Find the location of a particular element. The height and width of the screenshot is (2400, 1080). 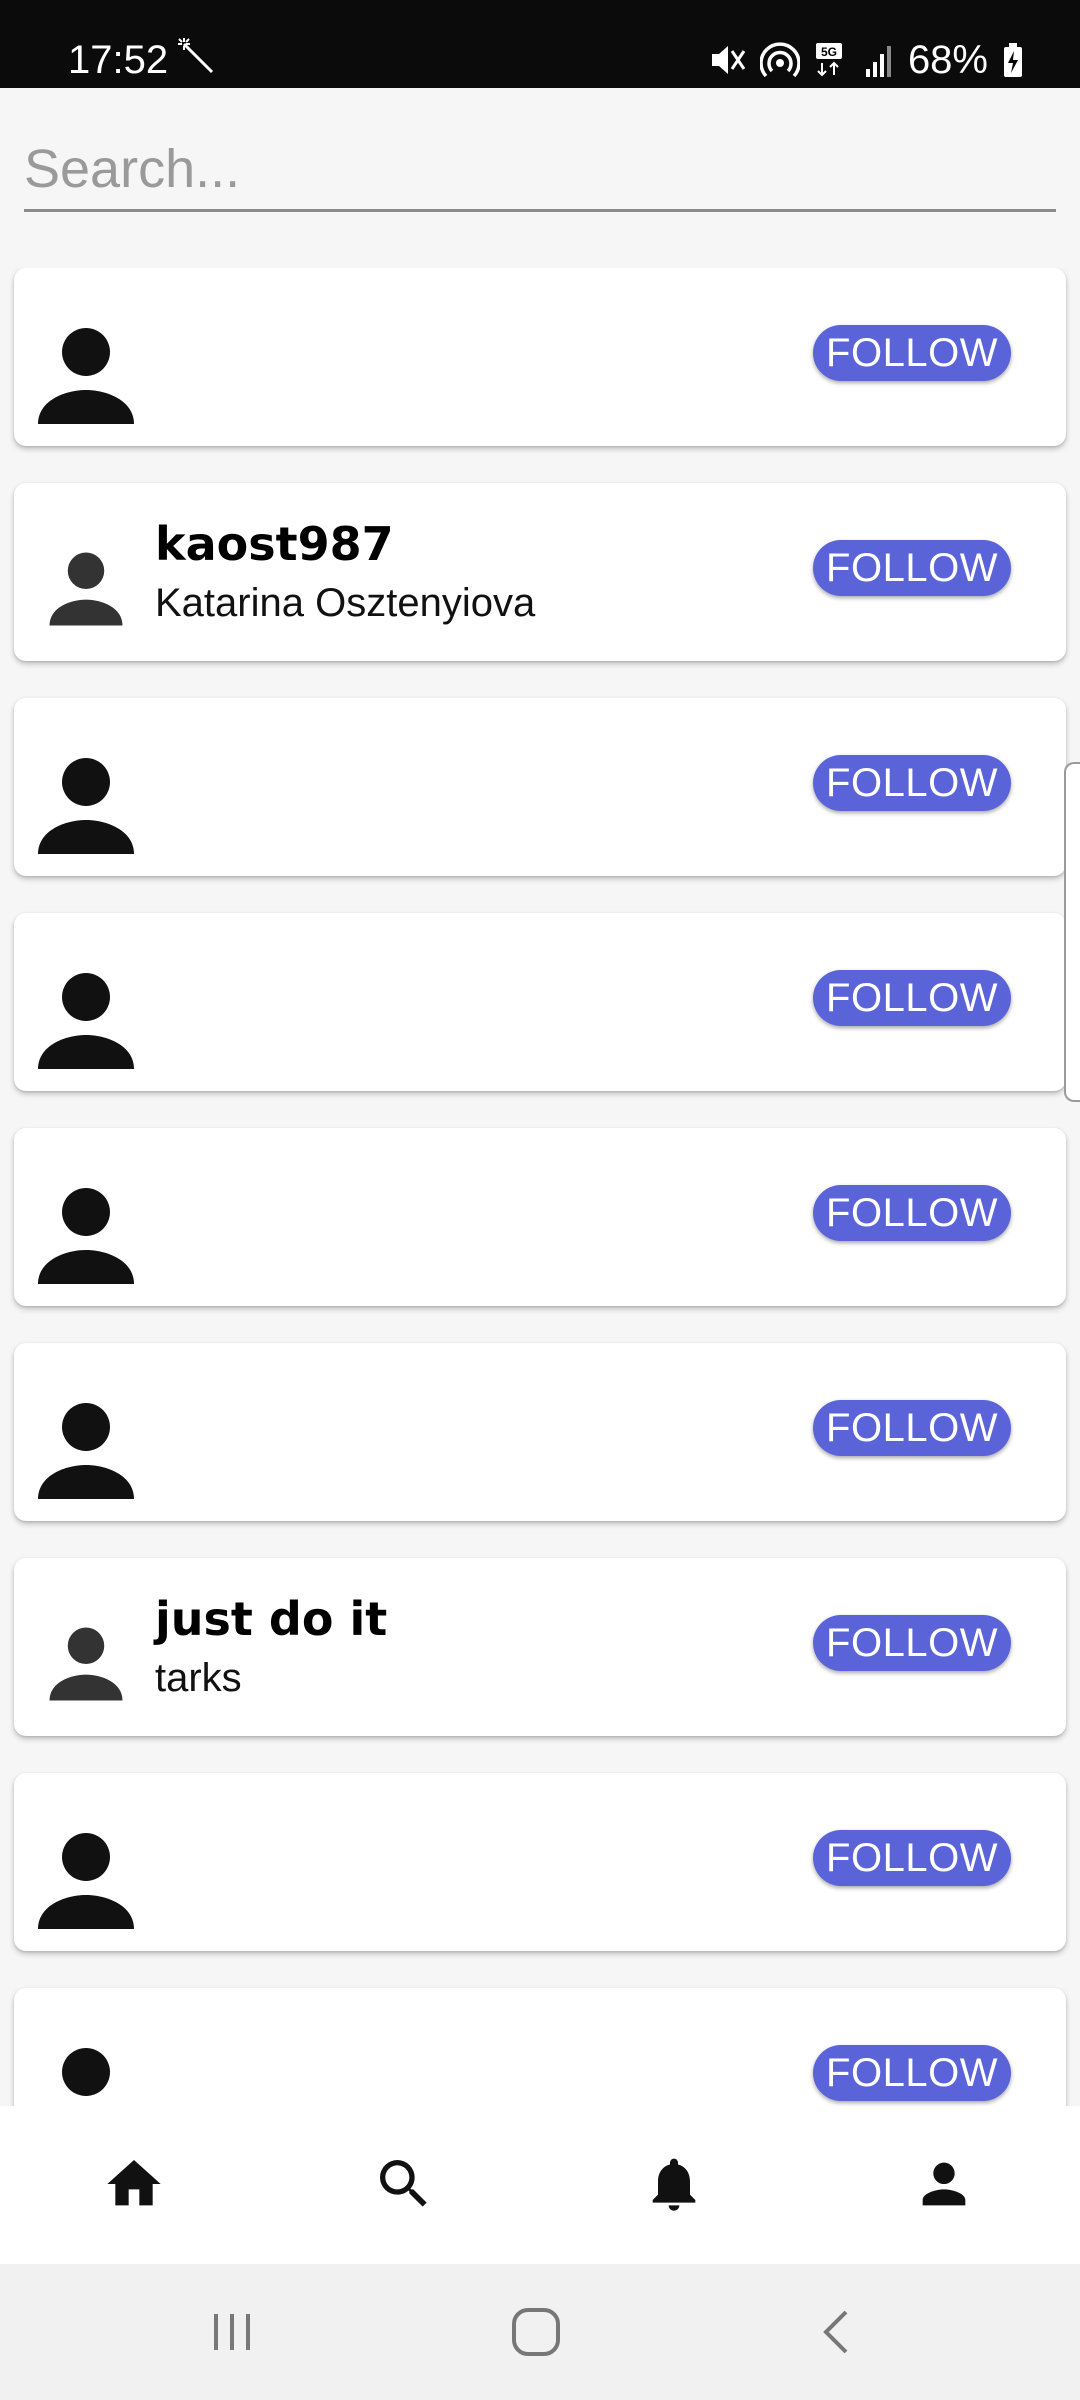

person-icon is located at coordinates (944, 2184).